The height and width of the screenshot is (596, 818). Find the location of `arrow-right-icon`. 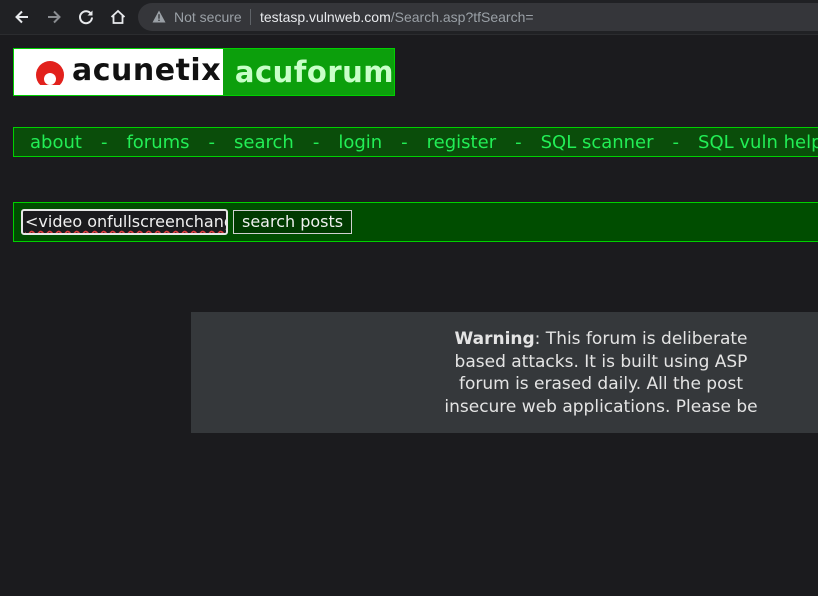

arrow-right-icon is located at coordinates (54, 17).